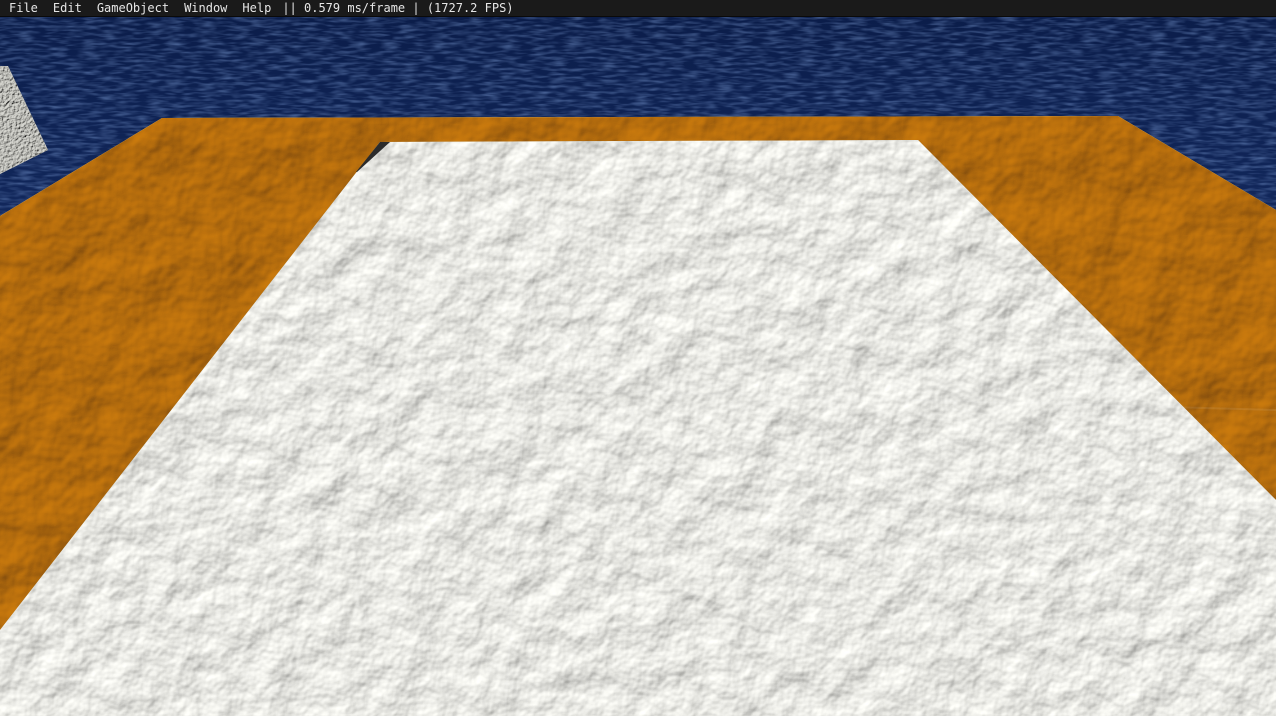 The image size is (1276, 716). Describe the element at coordinates (398, 8) in the screenshot. I see `frame-stats: || 0.579 ms/frame | (1727.2 FPS)` at that location.